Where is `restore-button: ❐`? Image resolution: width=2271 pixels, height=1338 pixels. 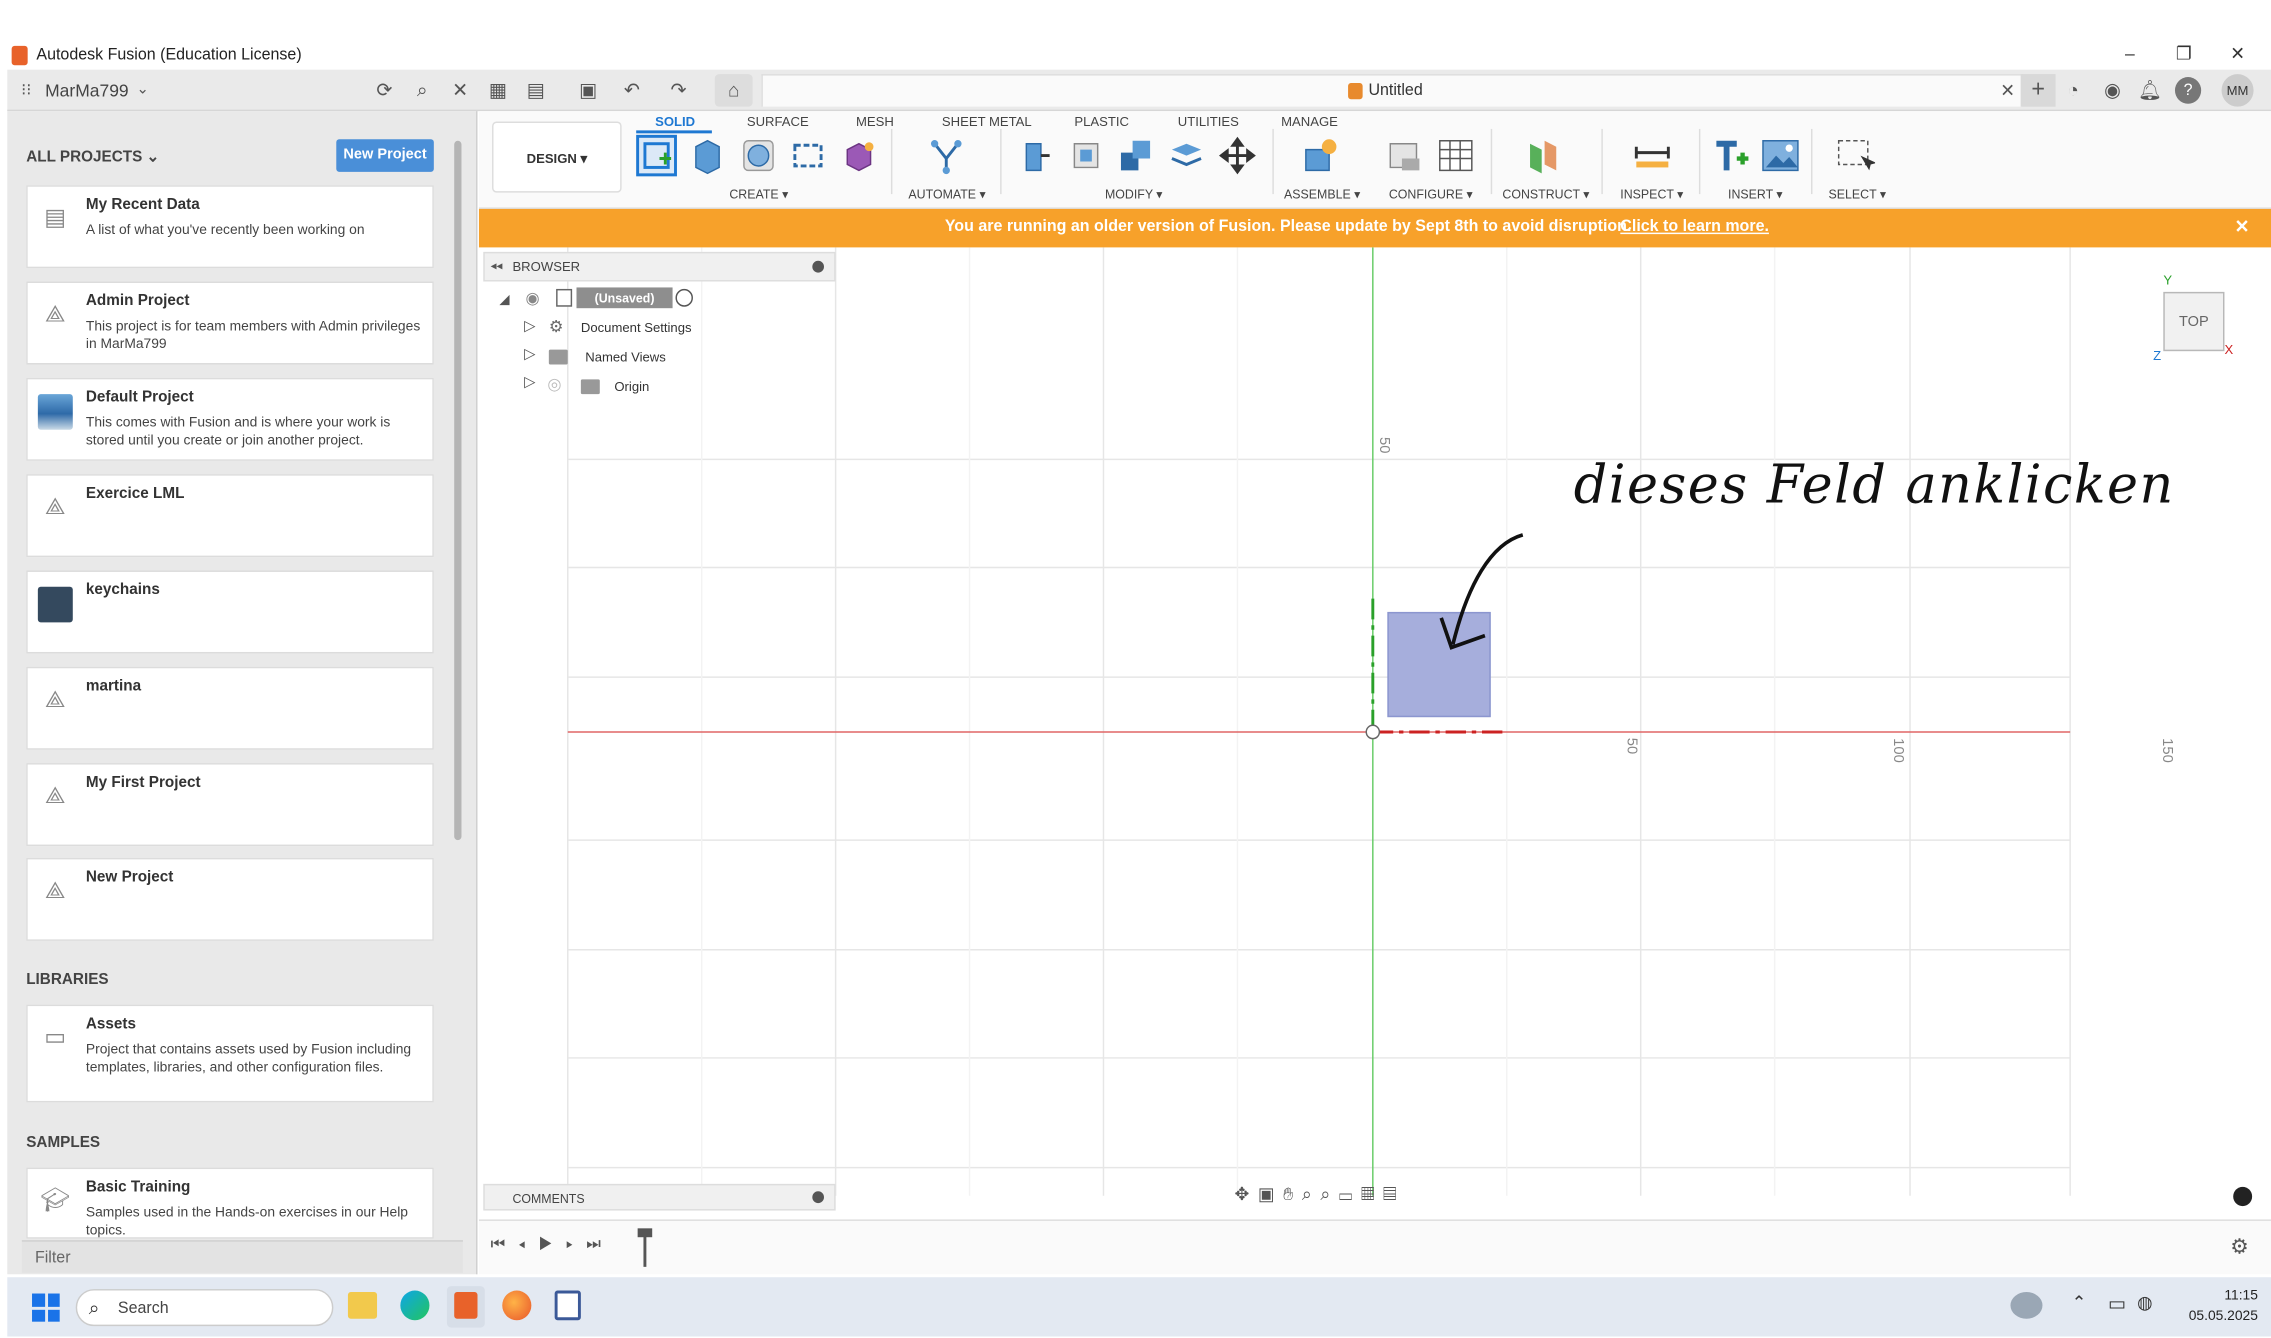 restore-button: ❐ is located at coordinates (2183, 55).